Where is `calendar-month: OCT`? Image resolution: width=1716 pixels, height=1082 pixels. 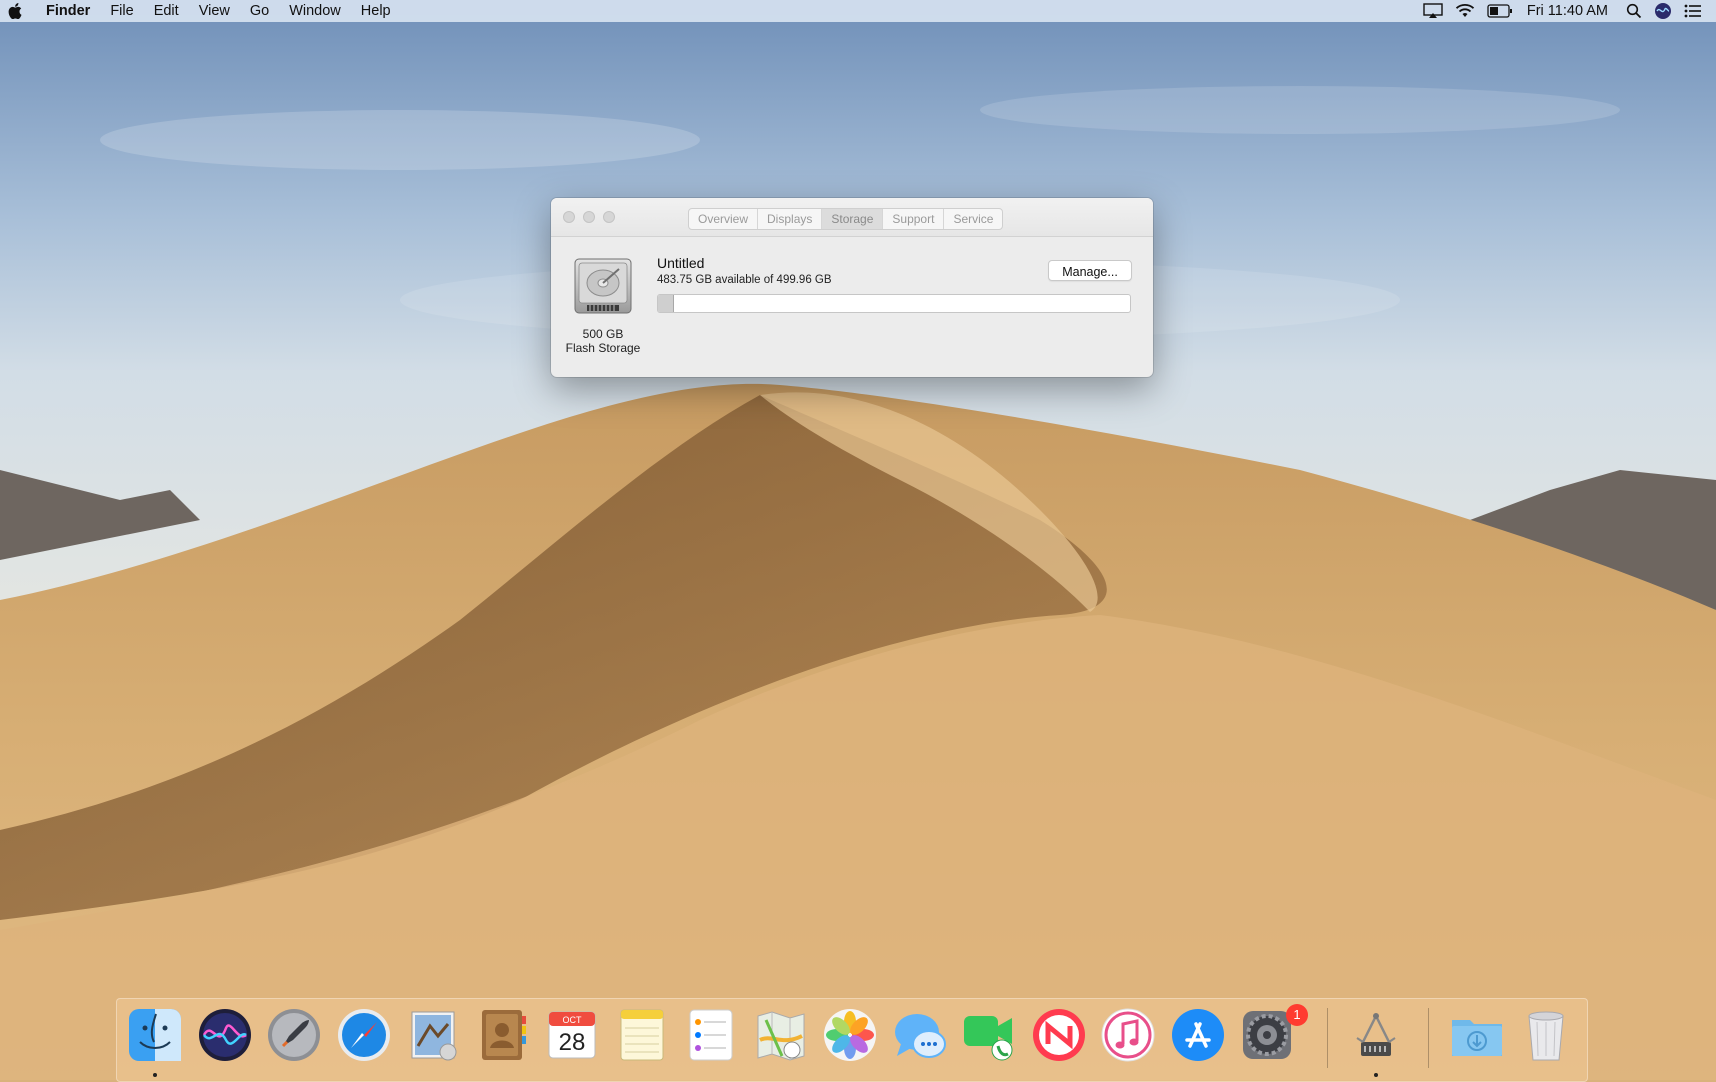
calendar-month: OCT is located at coordinates (573, 1020).